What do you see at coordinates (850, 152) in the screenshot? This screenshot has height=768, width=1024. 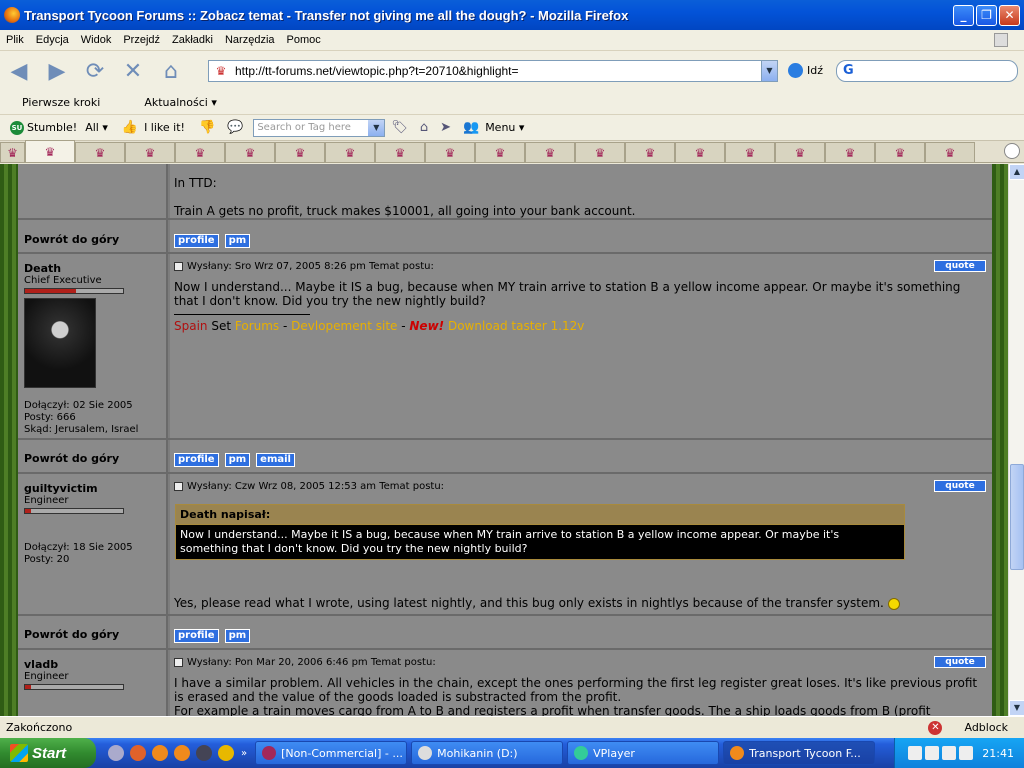 I see `tab-18: ♛` at bounding box center [850, 152].